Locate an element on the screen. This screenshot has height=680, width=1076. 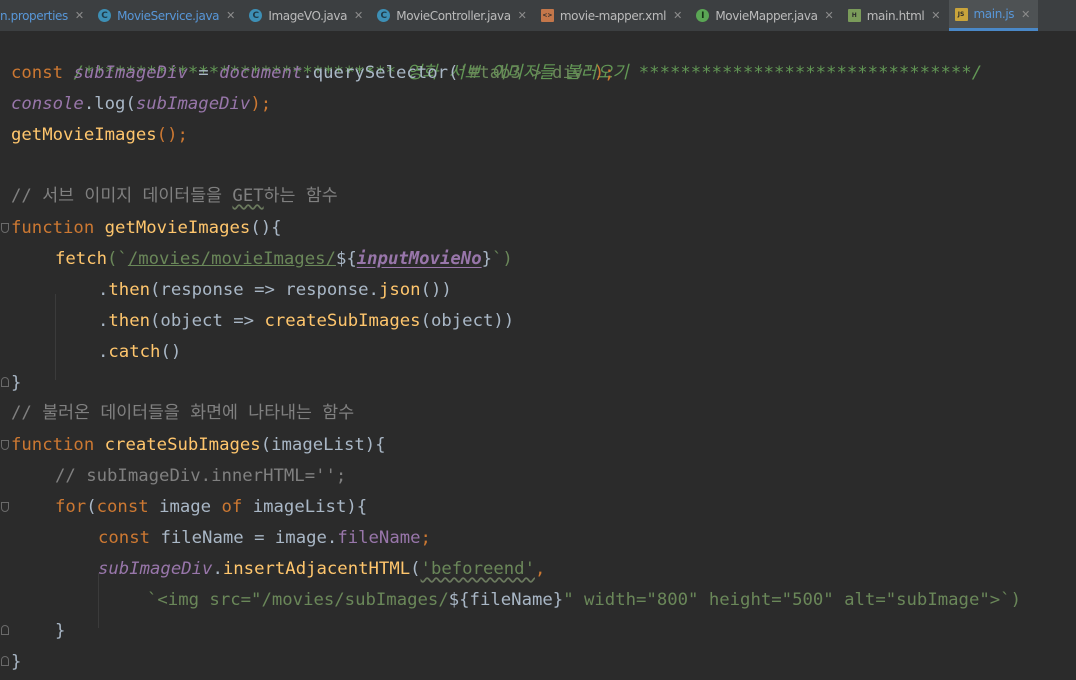
line-comment: // 불러온 데이터들을 화면에 나타내는 함수 is located at coordinates (183, 413).